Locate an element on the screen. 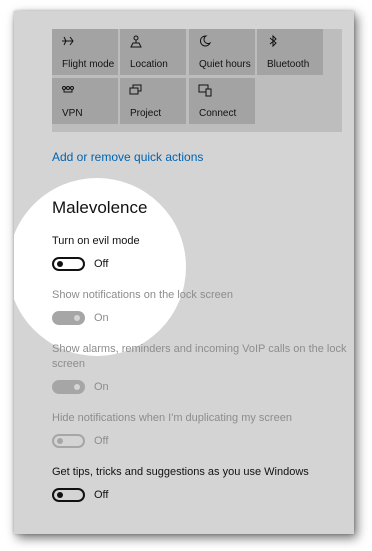 The width and height of the screenshot is (372, 551). tips-tricks-toggle is located at coordinates (68, 495).